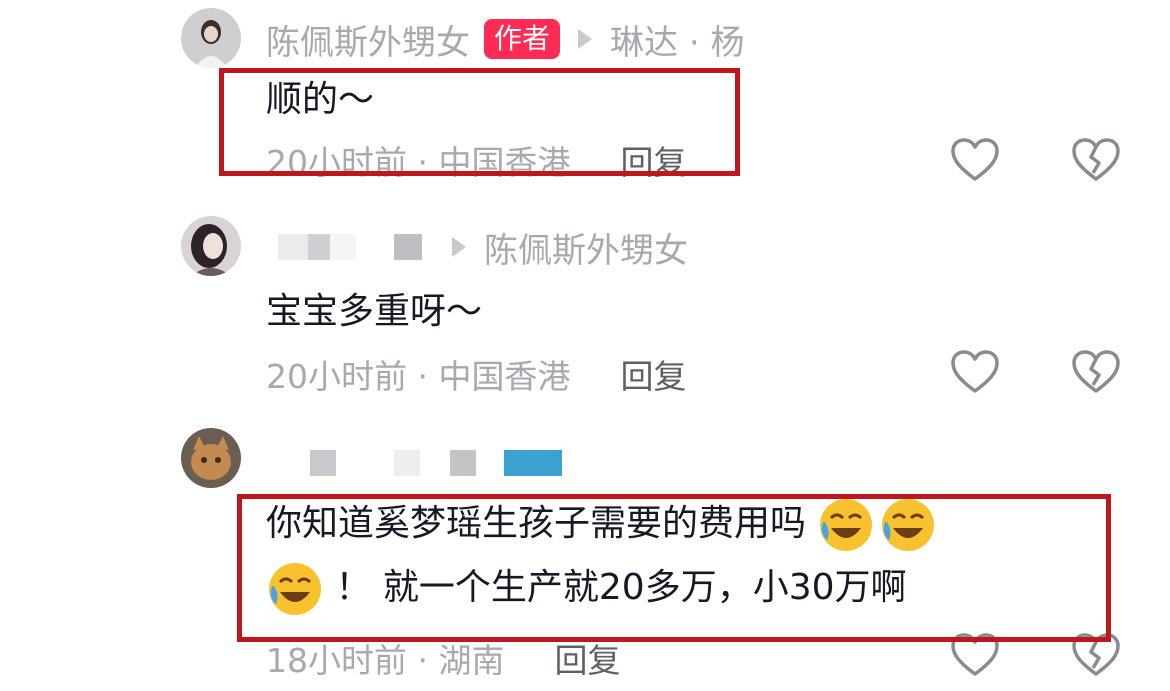 The image size is (1170, 691). I want to click on comment-footer: 18小时前 · 湖南 回复, so click(443, 658).